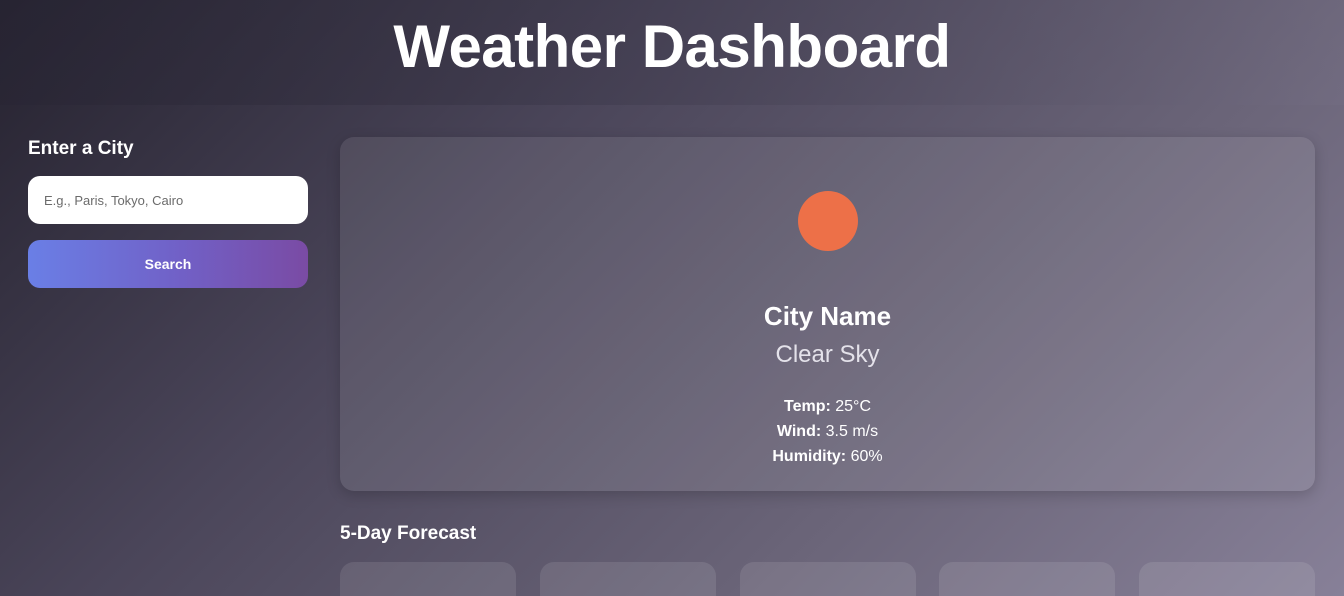  Describe the element at coordinates (827, 354) in the screenshot. I see `weather-condition: Clear Sky` at that location.